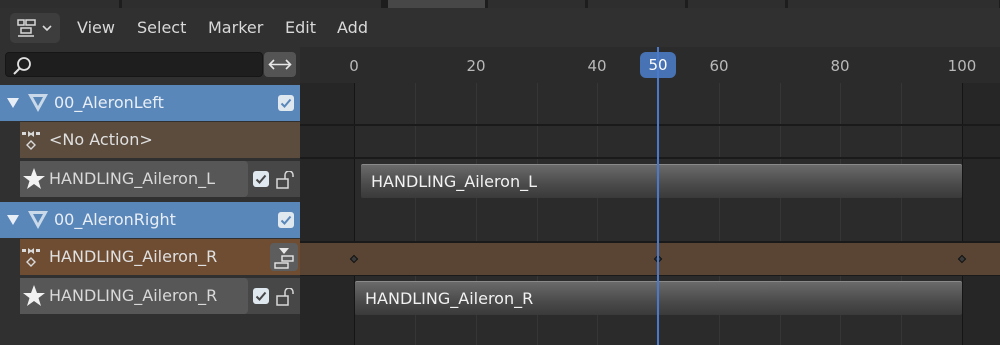 The width and height of the screenshot is (1000, 345). I want to click on object-name: 00_AleronRight, so click(115, 219).